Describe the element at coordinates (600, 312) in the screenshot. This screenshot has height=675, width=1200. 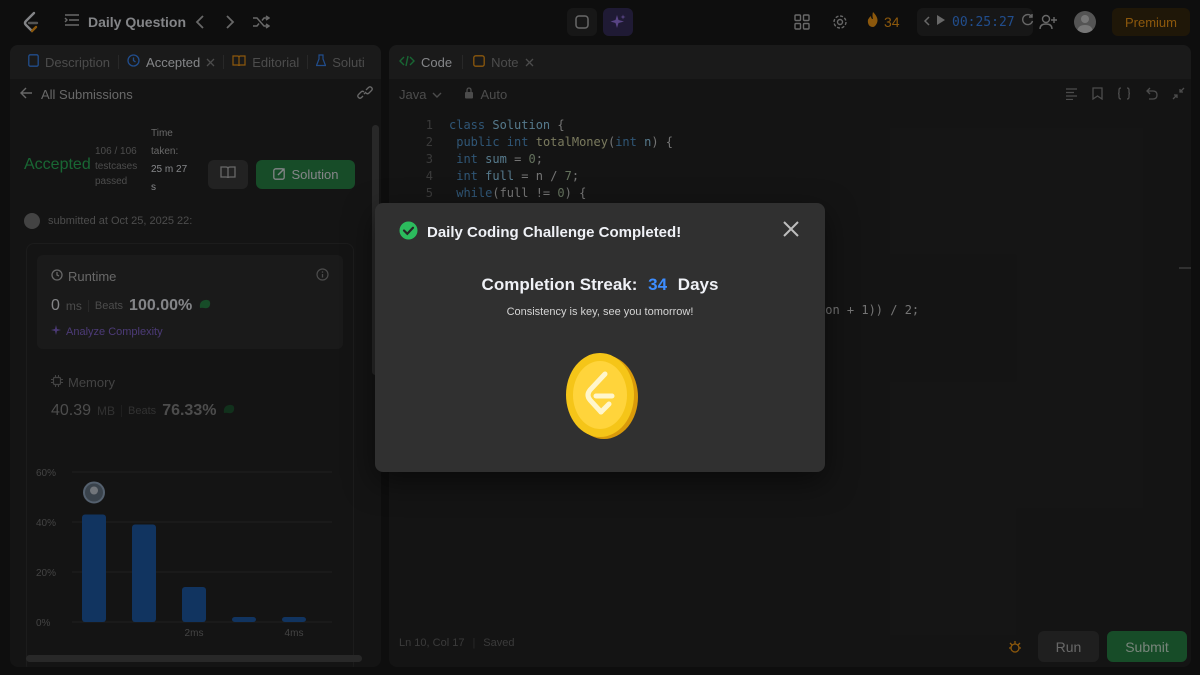
I see `modal-subtitle: Consistency is key, see you tomorrow!` at that location.